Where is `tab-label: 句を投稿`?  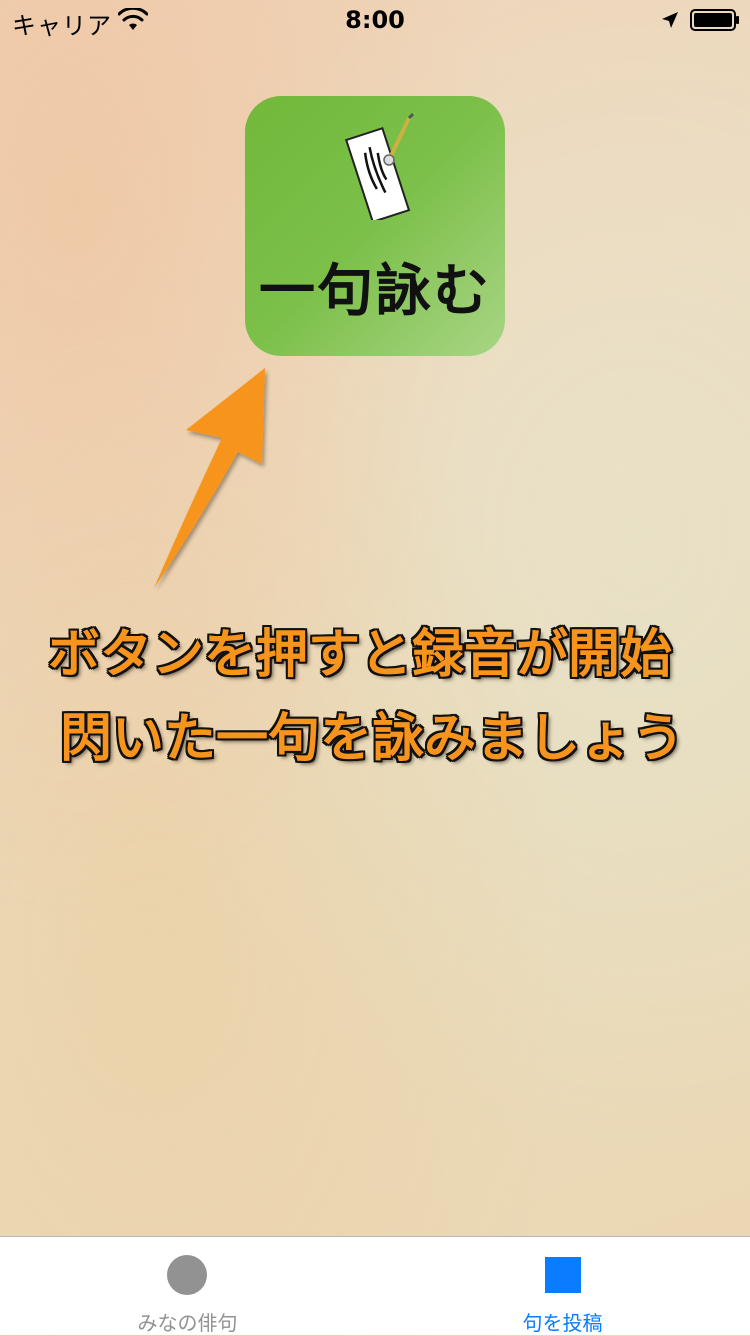 tab-label: 句を投稿 is located at coordinates (562, 1323).